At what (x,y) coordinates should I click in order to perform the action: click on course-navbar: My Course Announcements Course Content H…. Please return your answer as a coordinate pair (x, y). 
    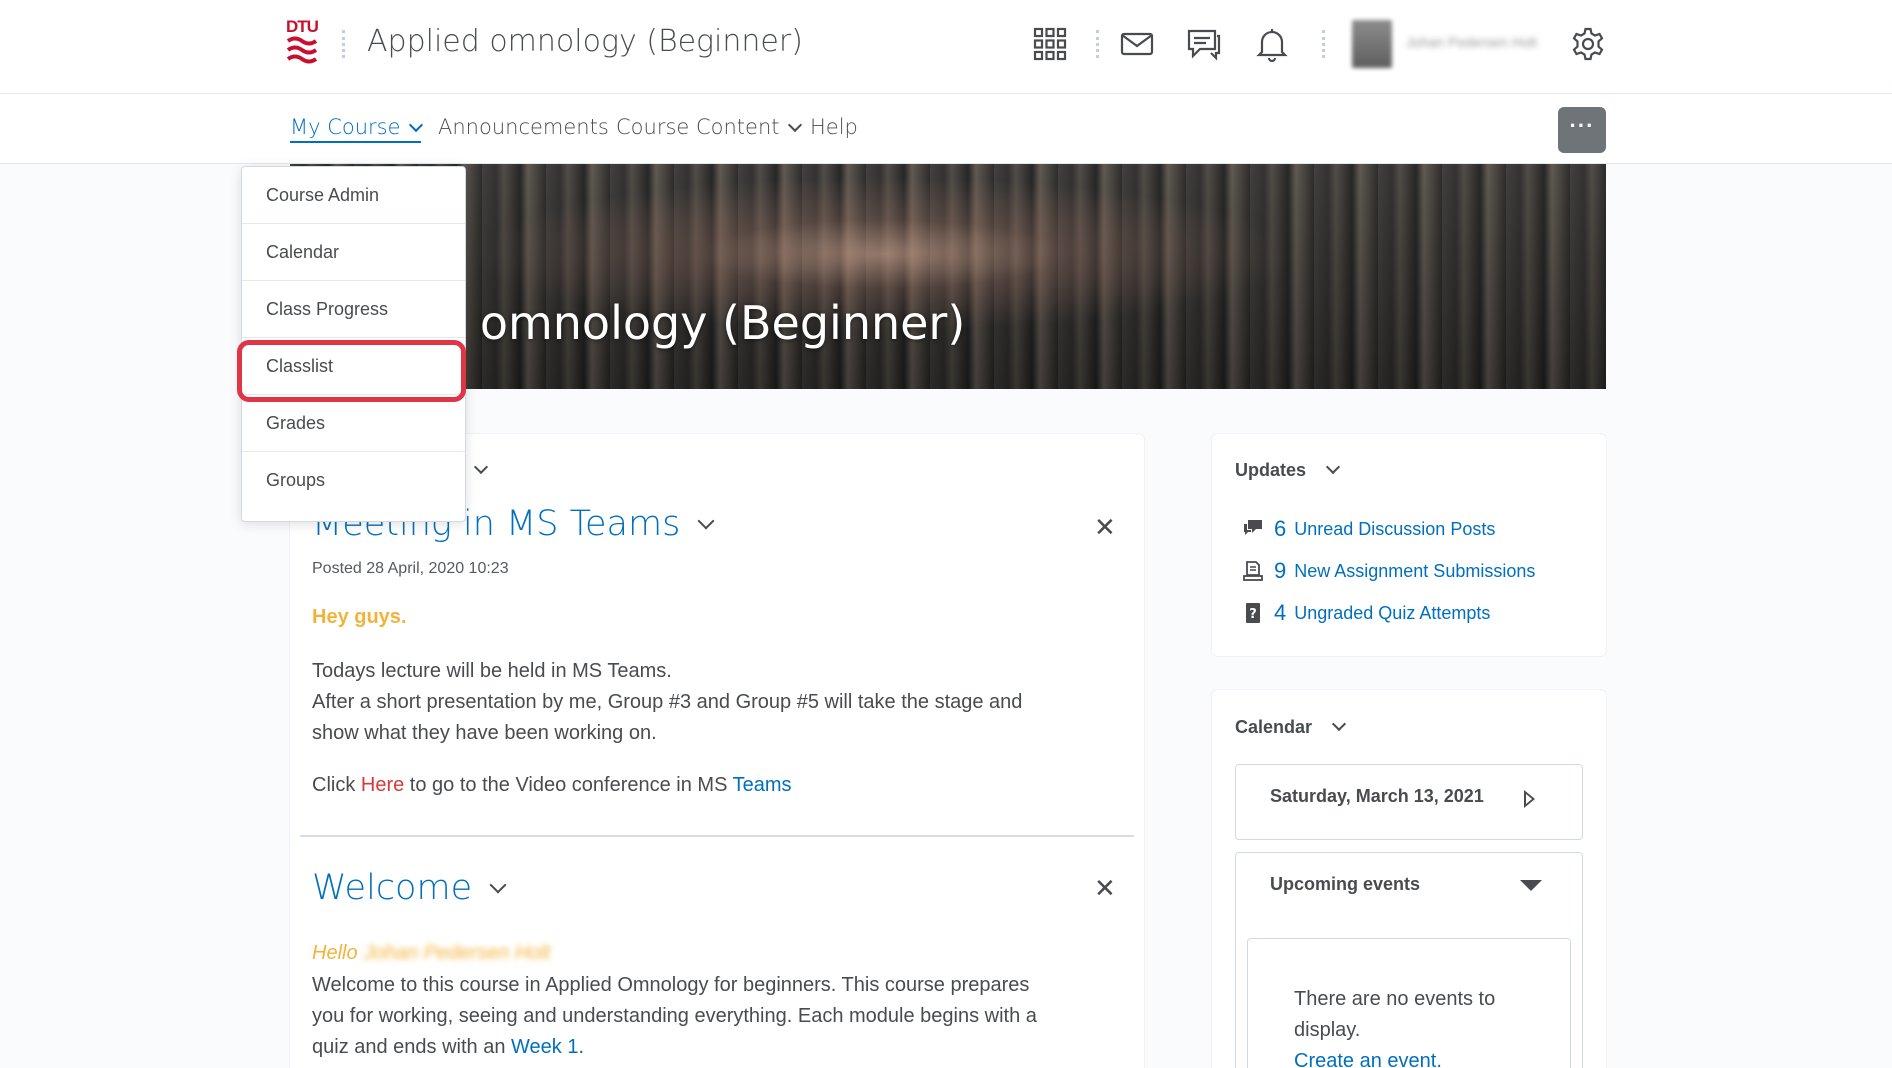
    Looking at the image, I should click on (946, 129).